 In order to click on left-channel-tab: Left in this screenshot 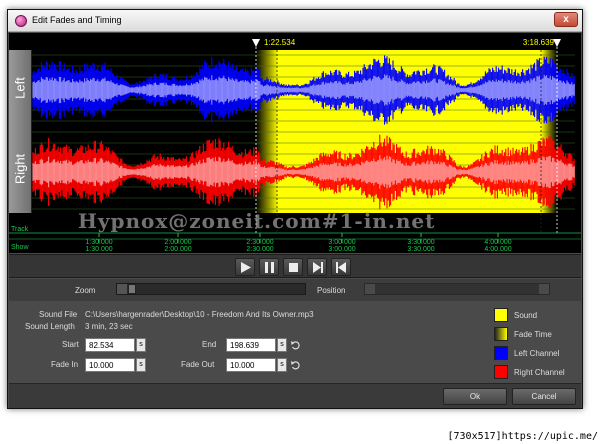, I will do `click(20, 87)`.